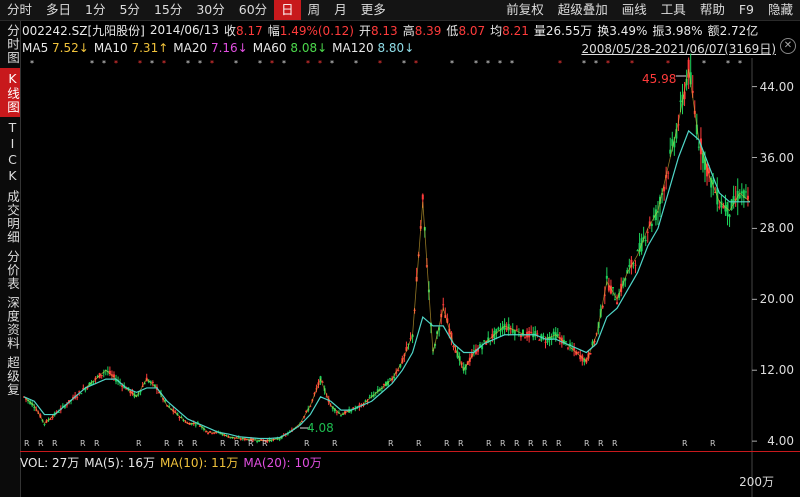 The width and height of the screenshot is (800, 497). Describe the element at coordinates (780, 441) in the screenshot. I see `y-tick-label: 4.00` at that location.